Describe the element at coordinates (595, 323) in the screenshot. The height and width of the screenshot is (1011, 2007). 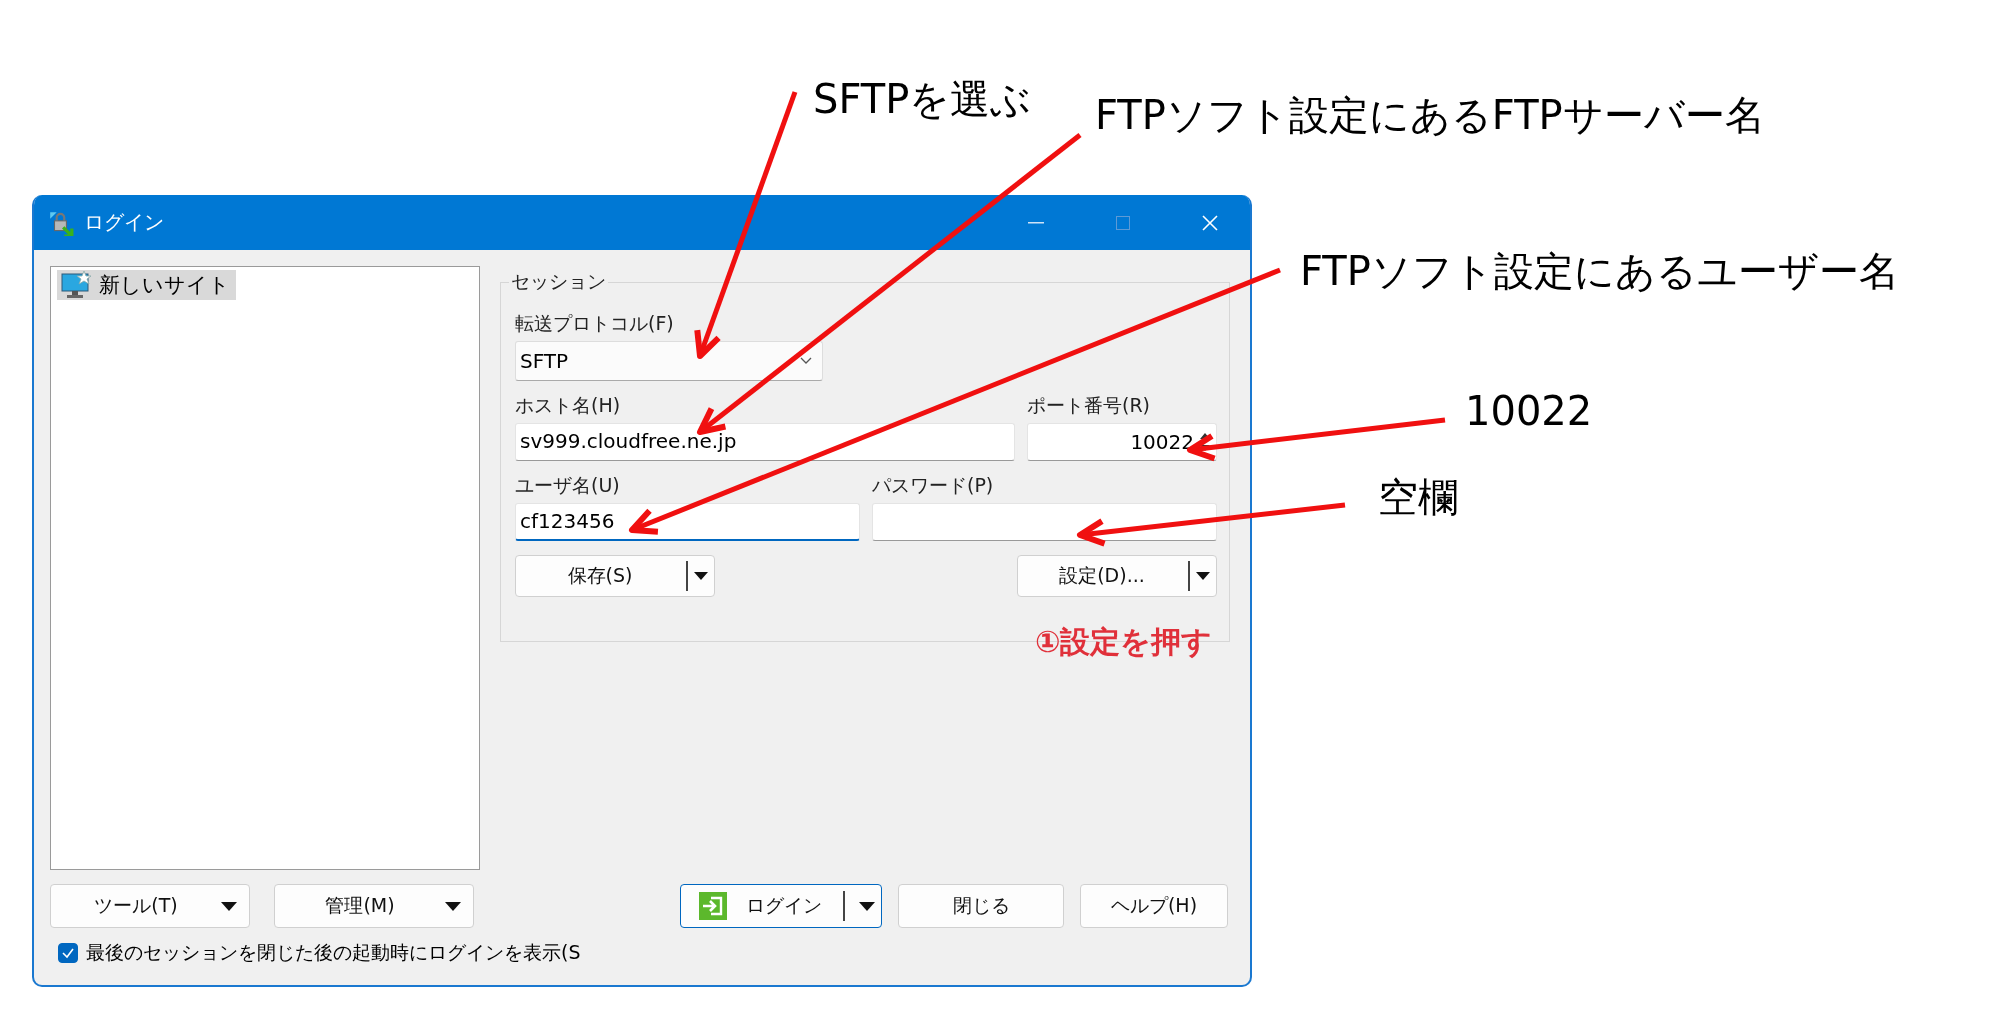
I see `field-label: 転送プロトコル(F)` at that location.